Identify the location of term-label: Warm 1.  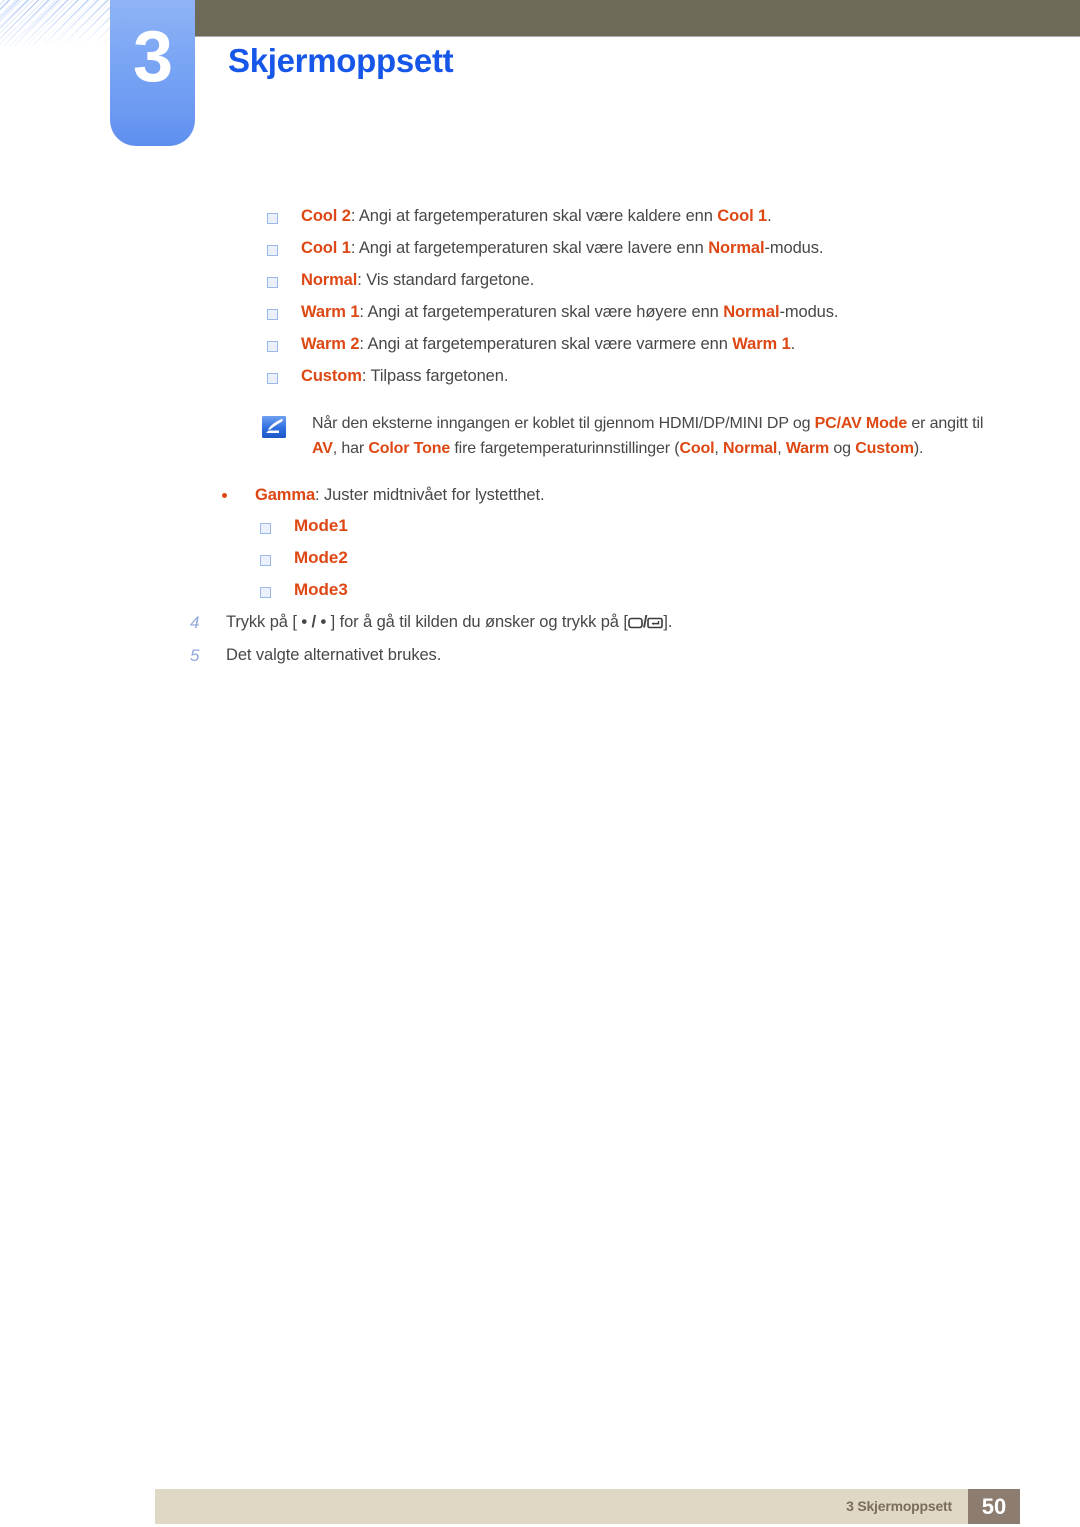
(330, 312).